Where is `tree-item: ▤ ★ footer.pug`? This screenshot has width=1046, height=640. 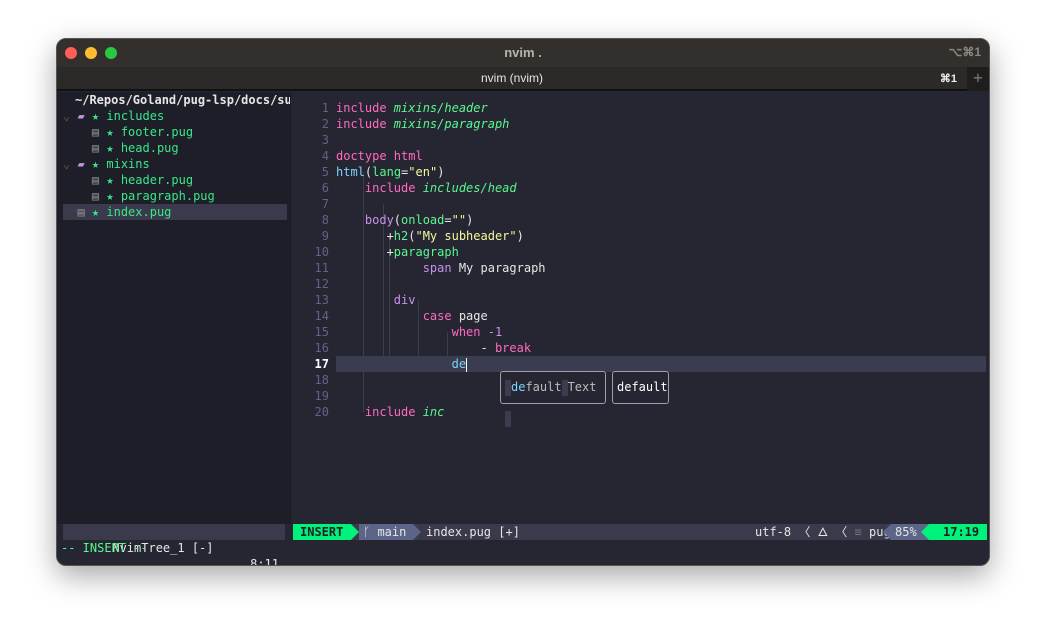
tree-item: ▤ ★ footer.pug is located at coordinates (128, 132).